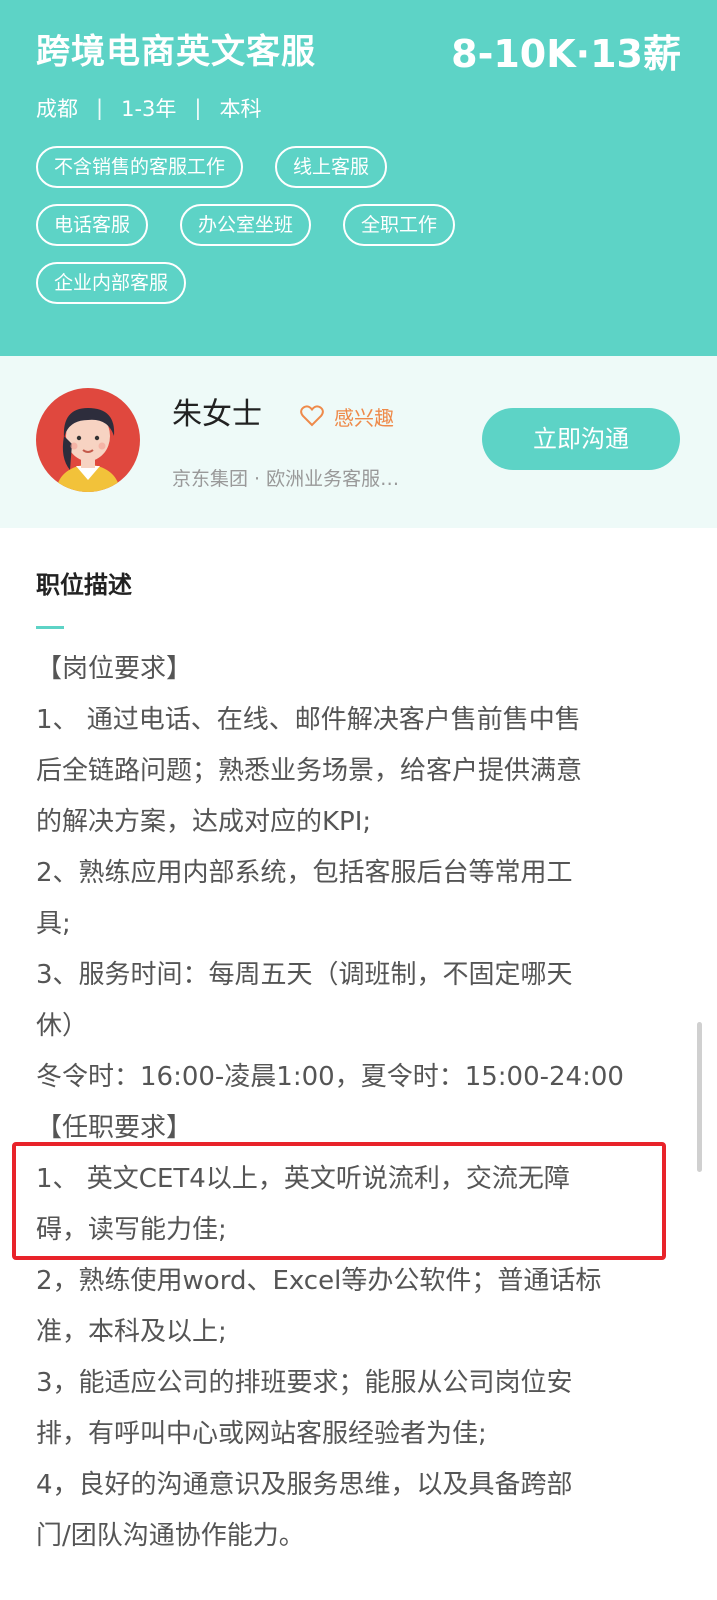 Image resolution: width=717 pixels, height=1600 pixels. I want to click on description-line: 排，有呼叫中心或网站客服经验者为佳;, so click(261, 1434).